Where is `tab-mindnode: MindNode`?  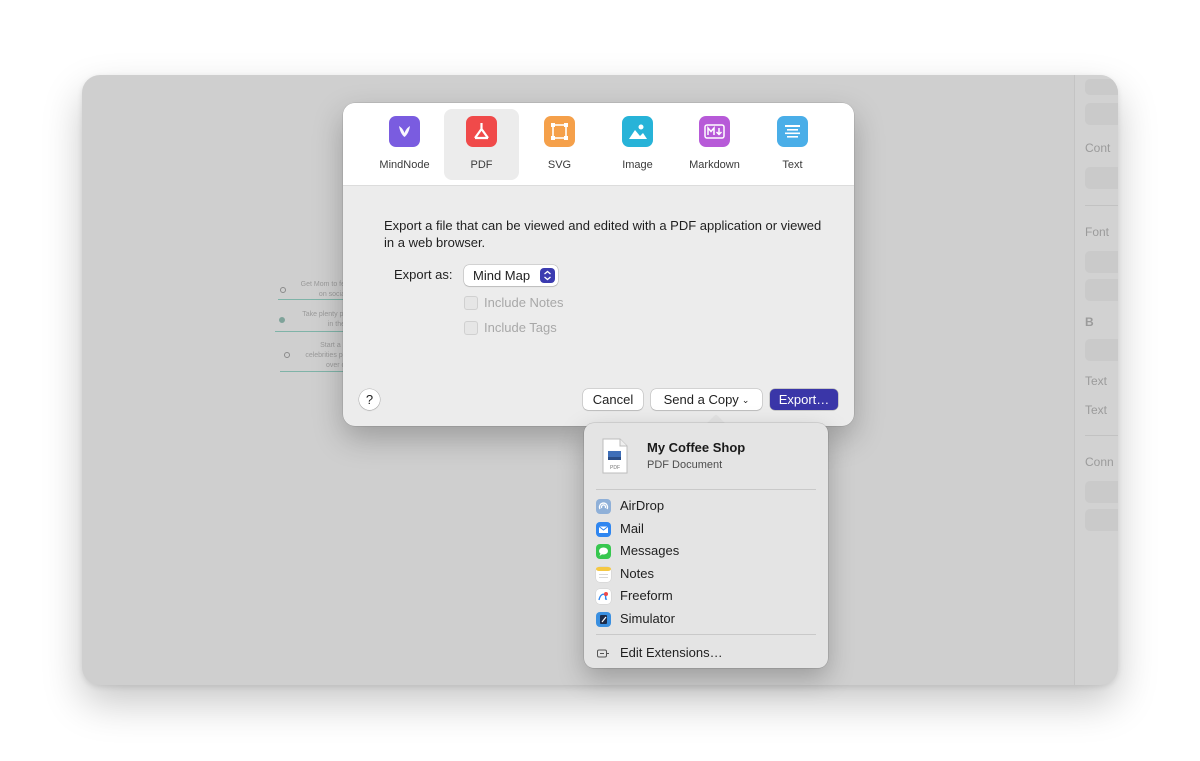 tab-mindnode: MindNode is located at coordinates (404, 144).